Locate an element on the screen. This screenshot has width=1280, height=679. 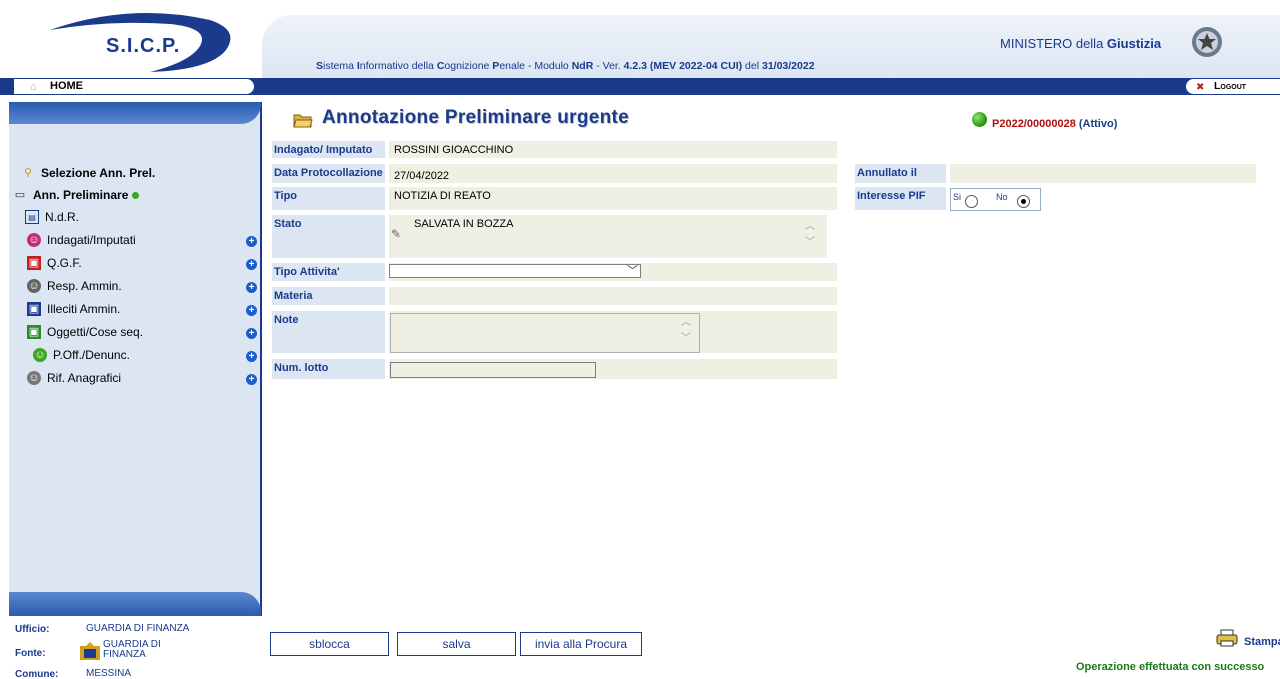
fonte-value: GUARDIA DI FINANZA is located at coordinates (132, 649).